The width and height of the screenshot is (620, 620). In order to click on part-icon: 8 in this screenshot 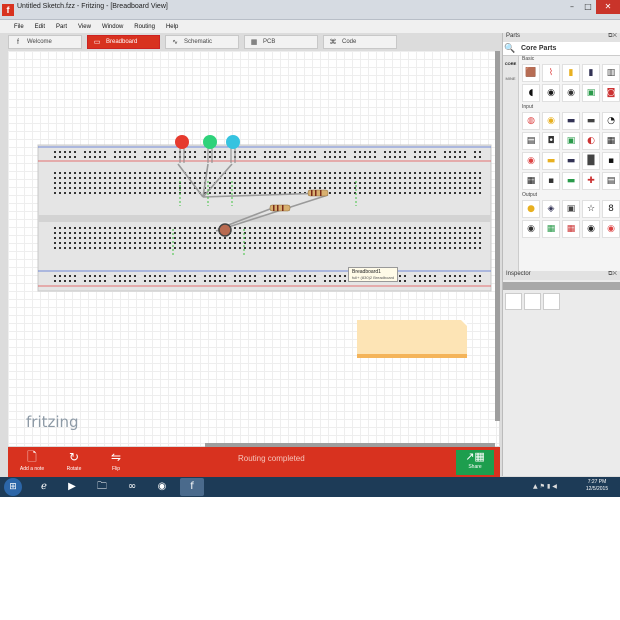, I will do `click(611, 209)`.